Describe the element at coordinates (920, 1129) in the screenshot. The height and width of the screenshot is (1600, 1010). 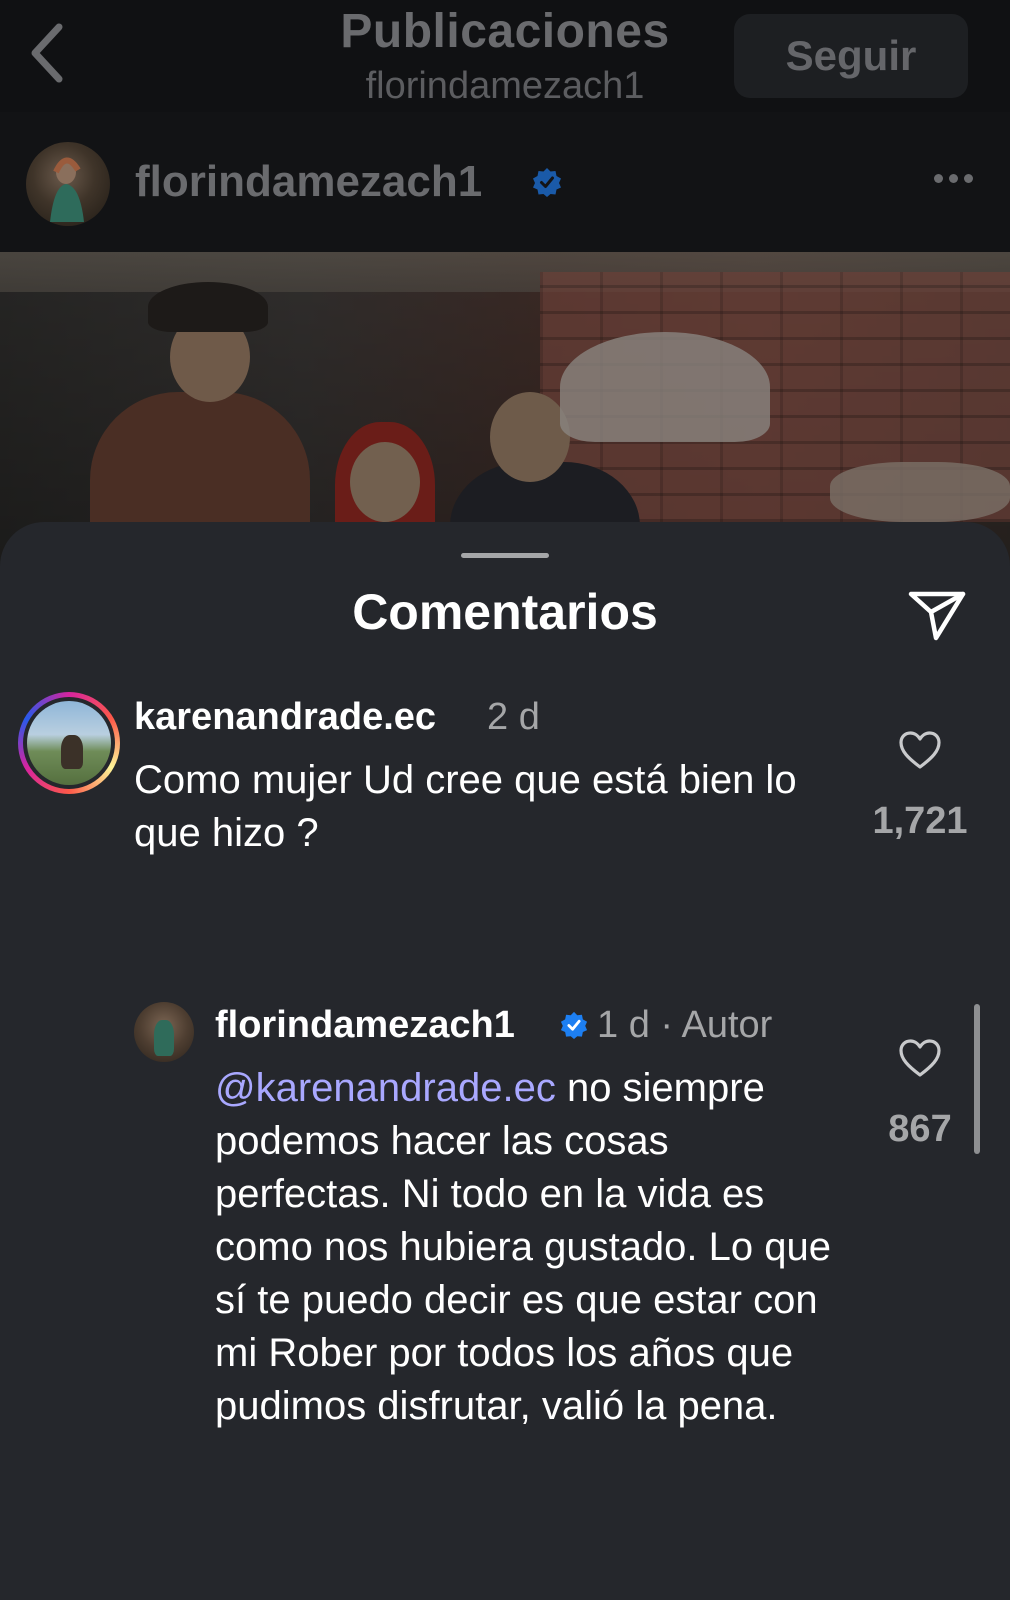
I see `like-count: 867` at that location.